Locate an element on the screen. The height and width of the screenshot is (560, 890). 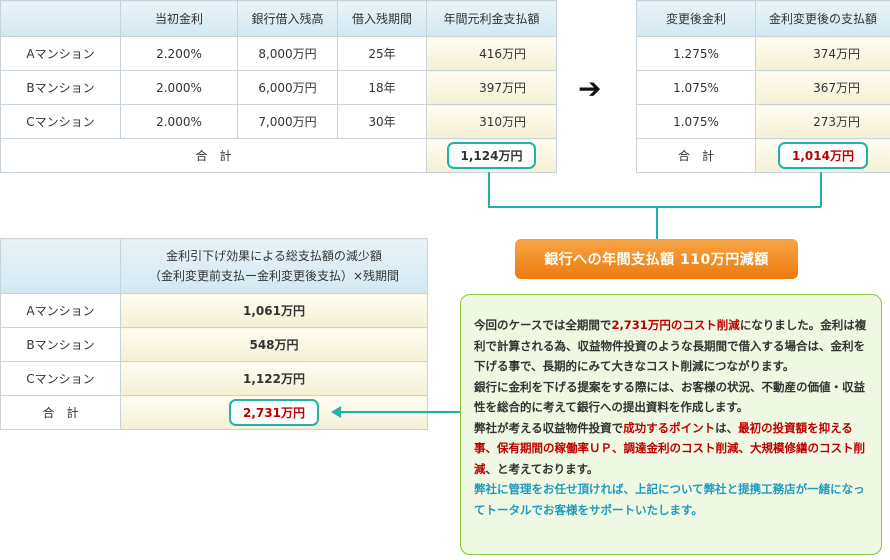
total-cell: 1,124万円 is located at coordinates (491, 155).